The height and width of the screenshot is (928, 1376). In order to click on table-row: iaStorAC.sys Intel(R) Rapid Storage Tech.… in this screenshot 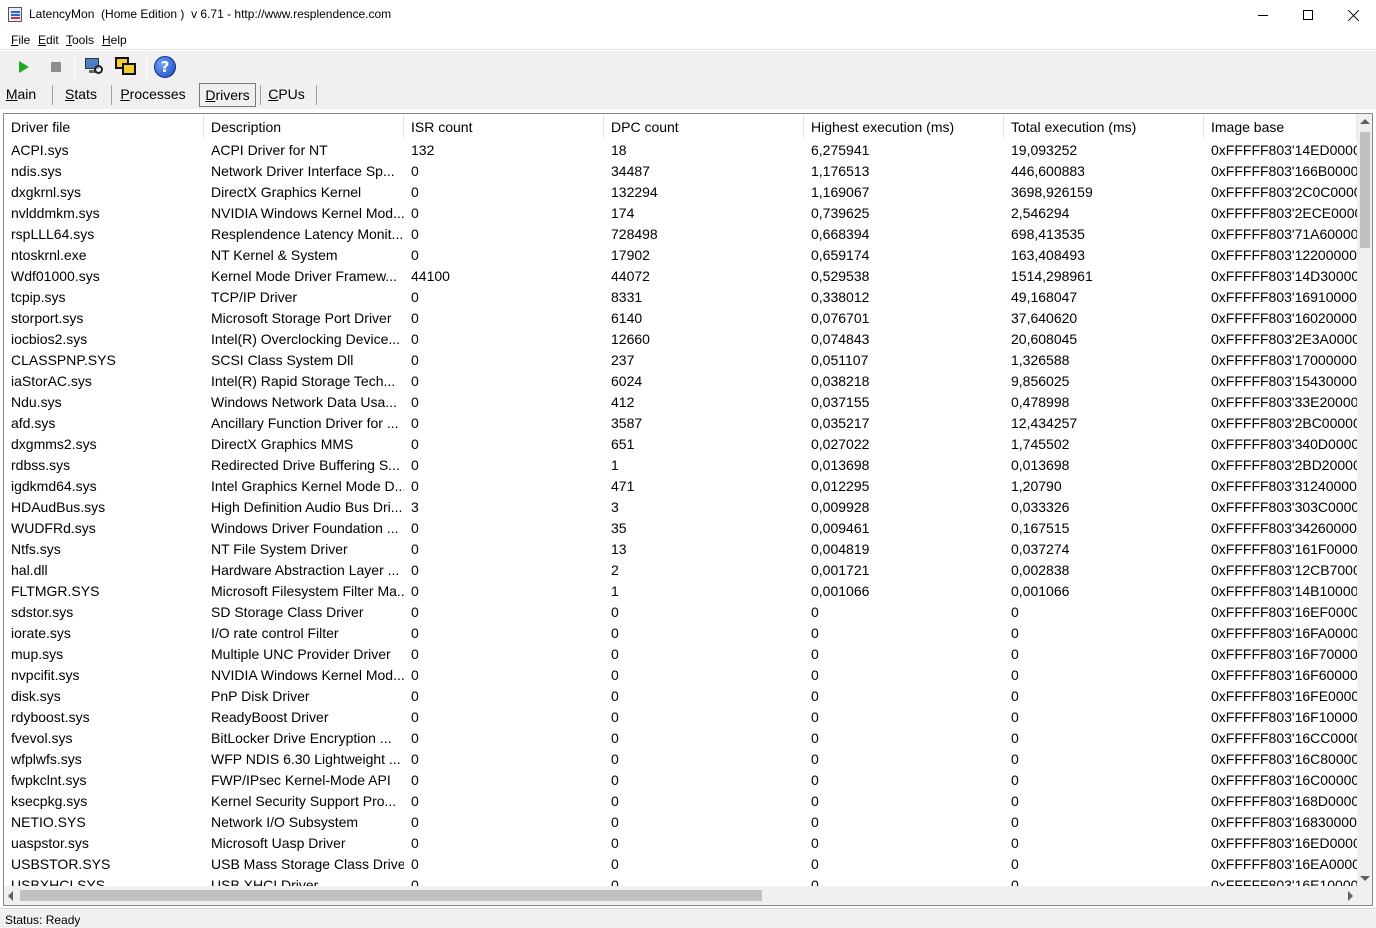, I will do `click(680, 380)`.